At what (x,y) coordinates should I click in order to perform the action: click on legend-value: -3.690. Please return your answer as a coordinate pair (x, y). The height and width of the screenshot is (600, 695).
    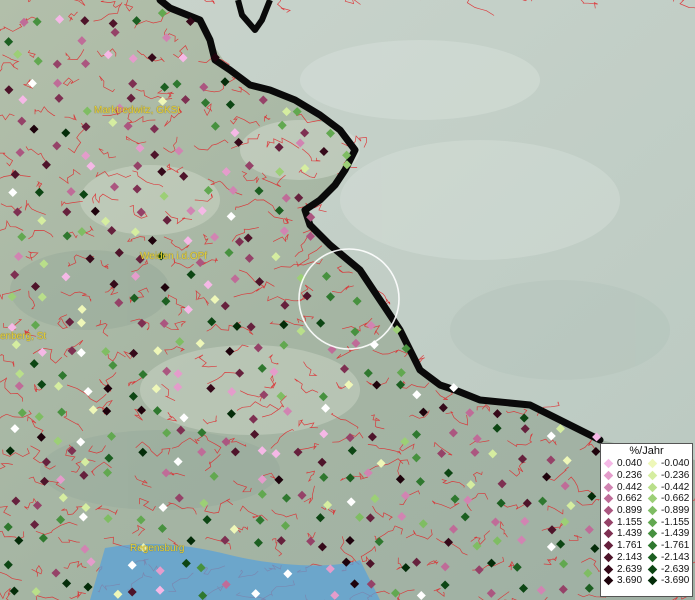
    Looking at the image, I should click on (675, 581).